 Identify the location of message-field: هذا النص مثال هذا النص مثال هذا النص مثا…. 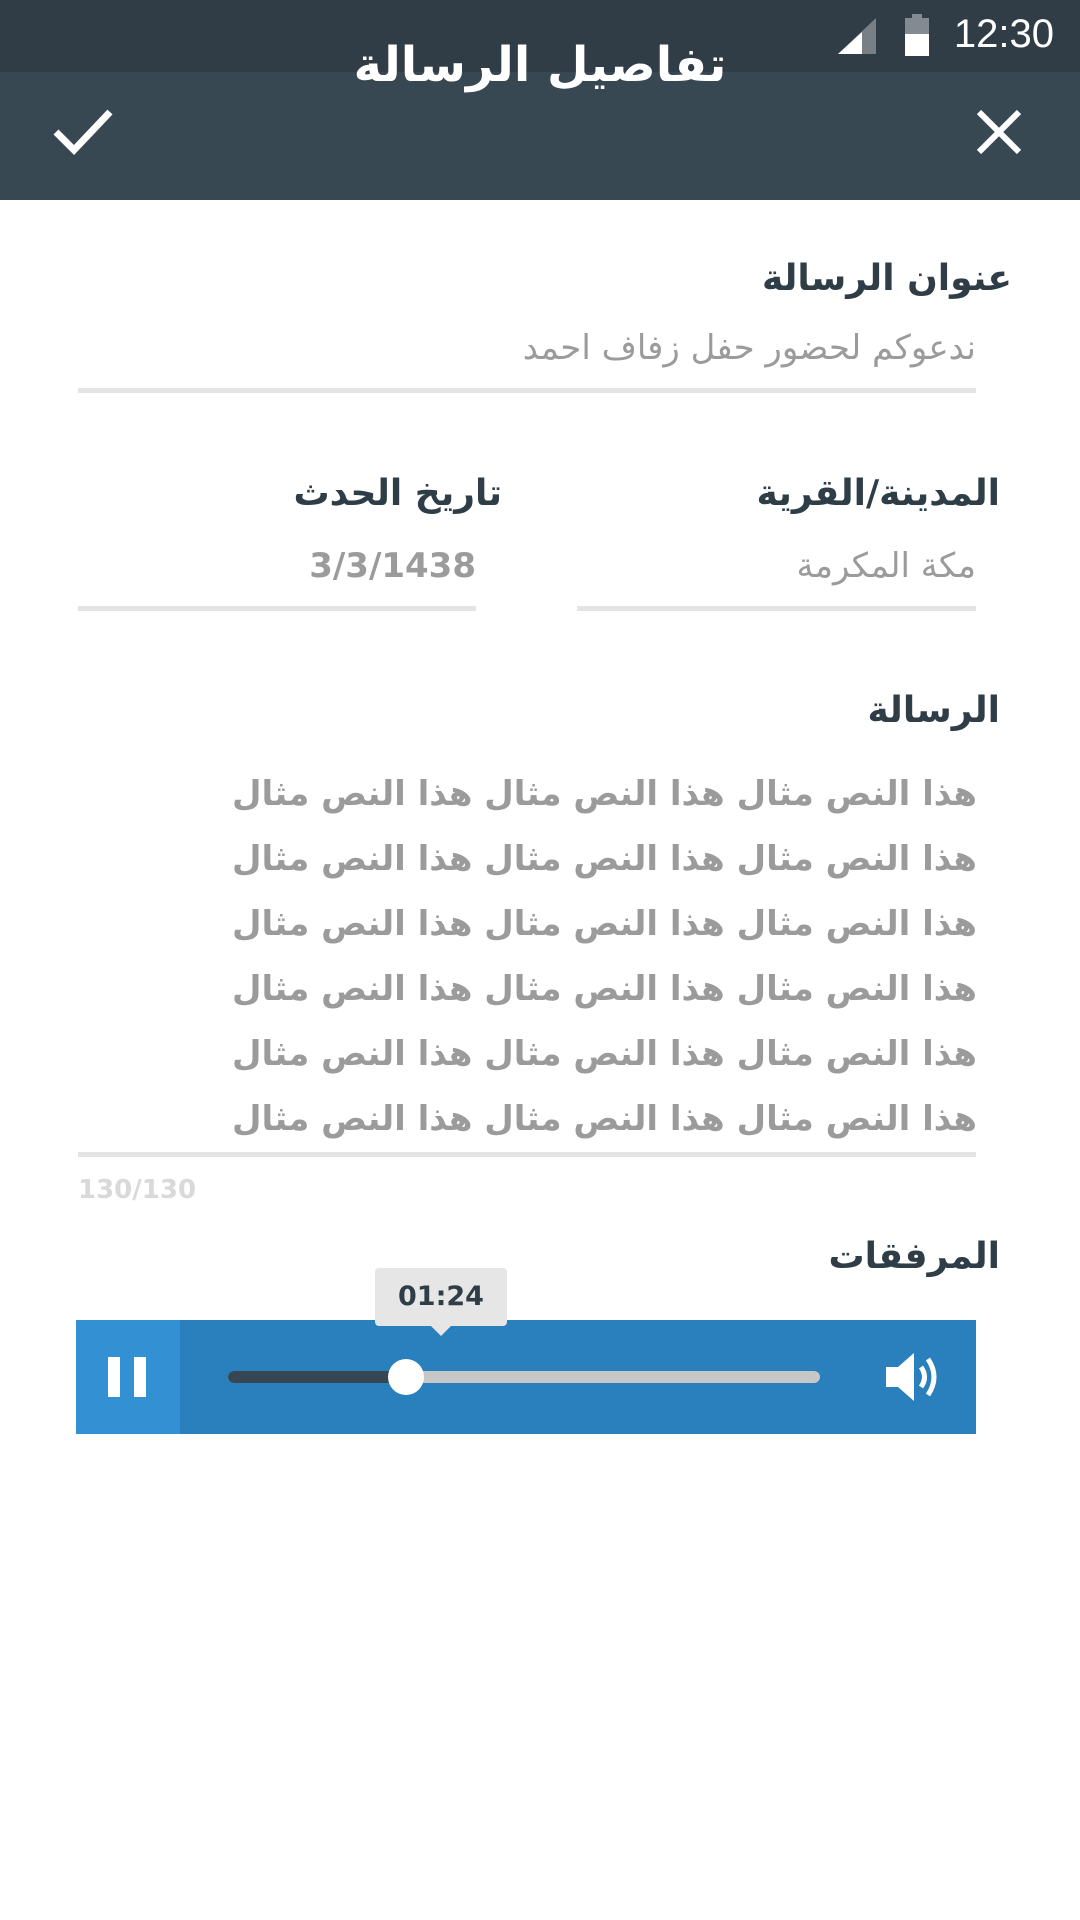
(604, 957).